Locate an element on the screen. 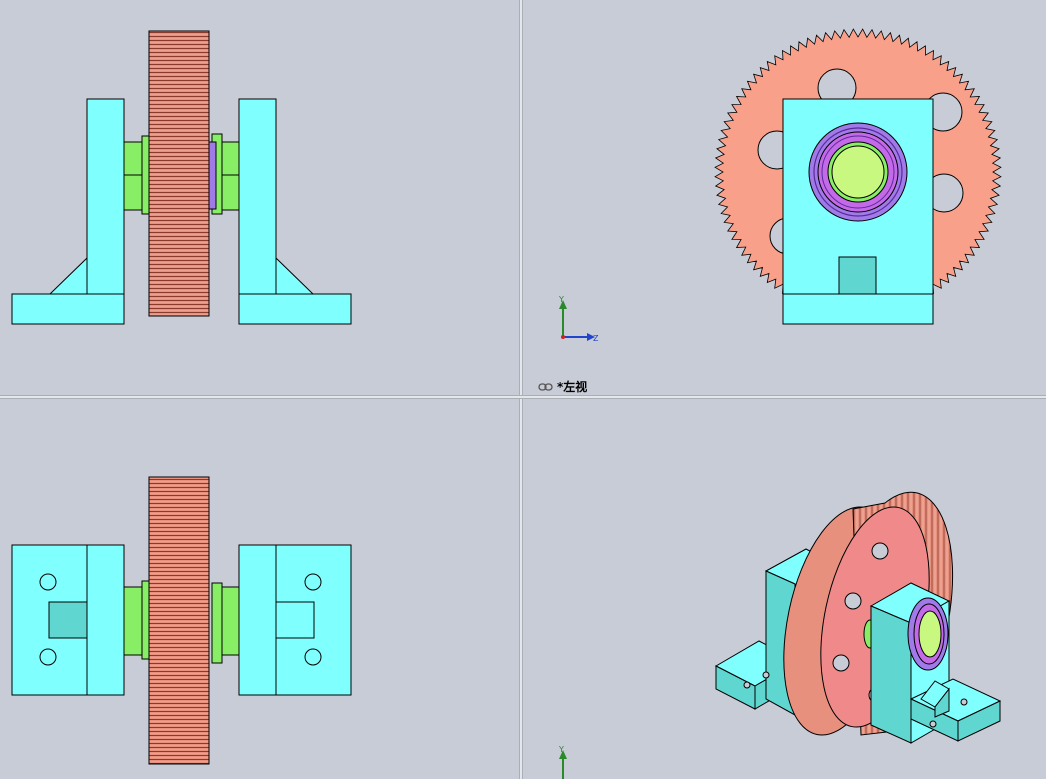  viewport-splitter-horizontal is located at coordinates (523, 397).